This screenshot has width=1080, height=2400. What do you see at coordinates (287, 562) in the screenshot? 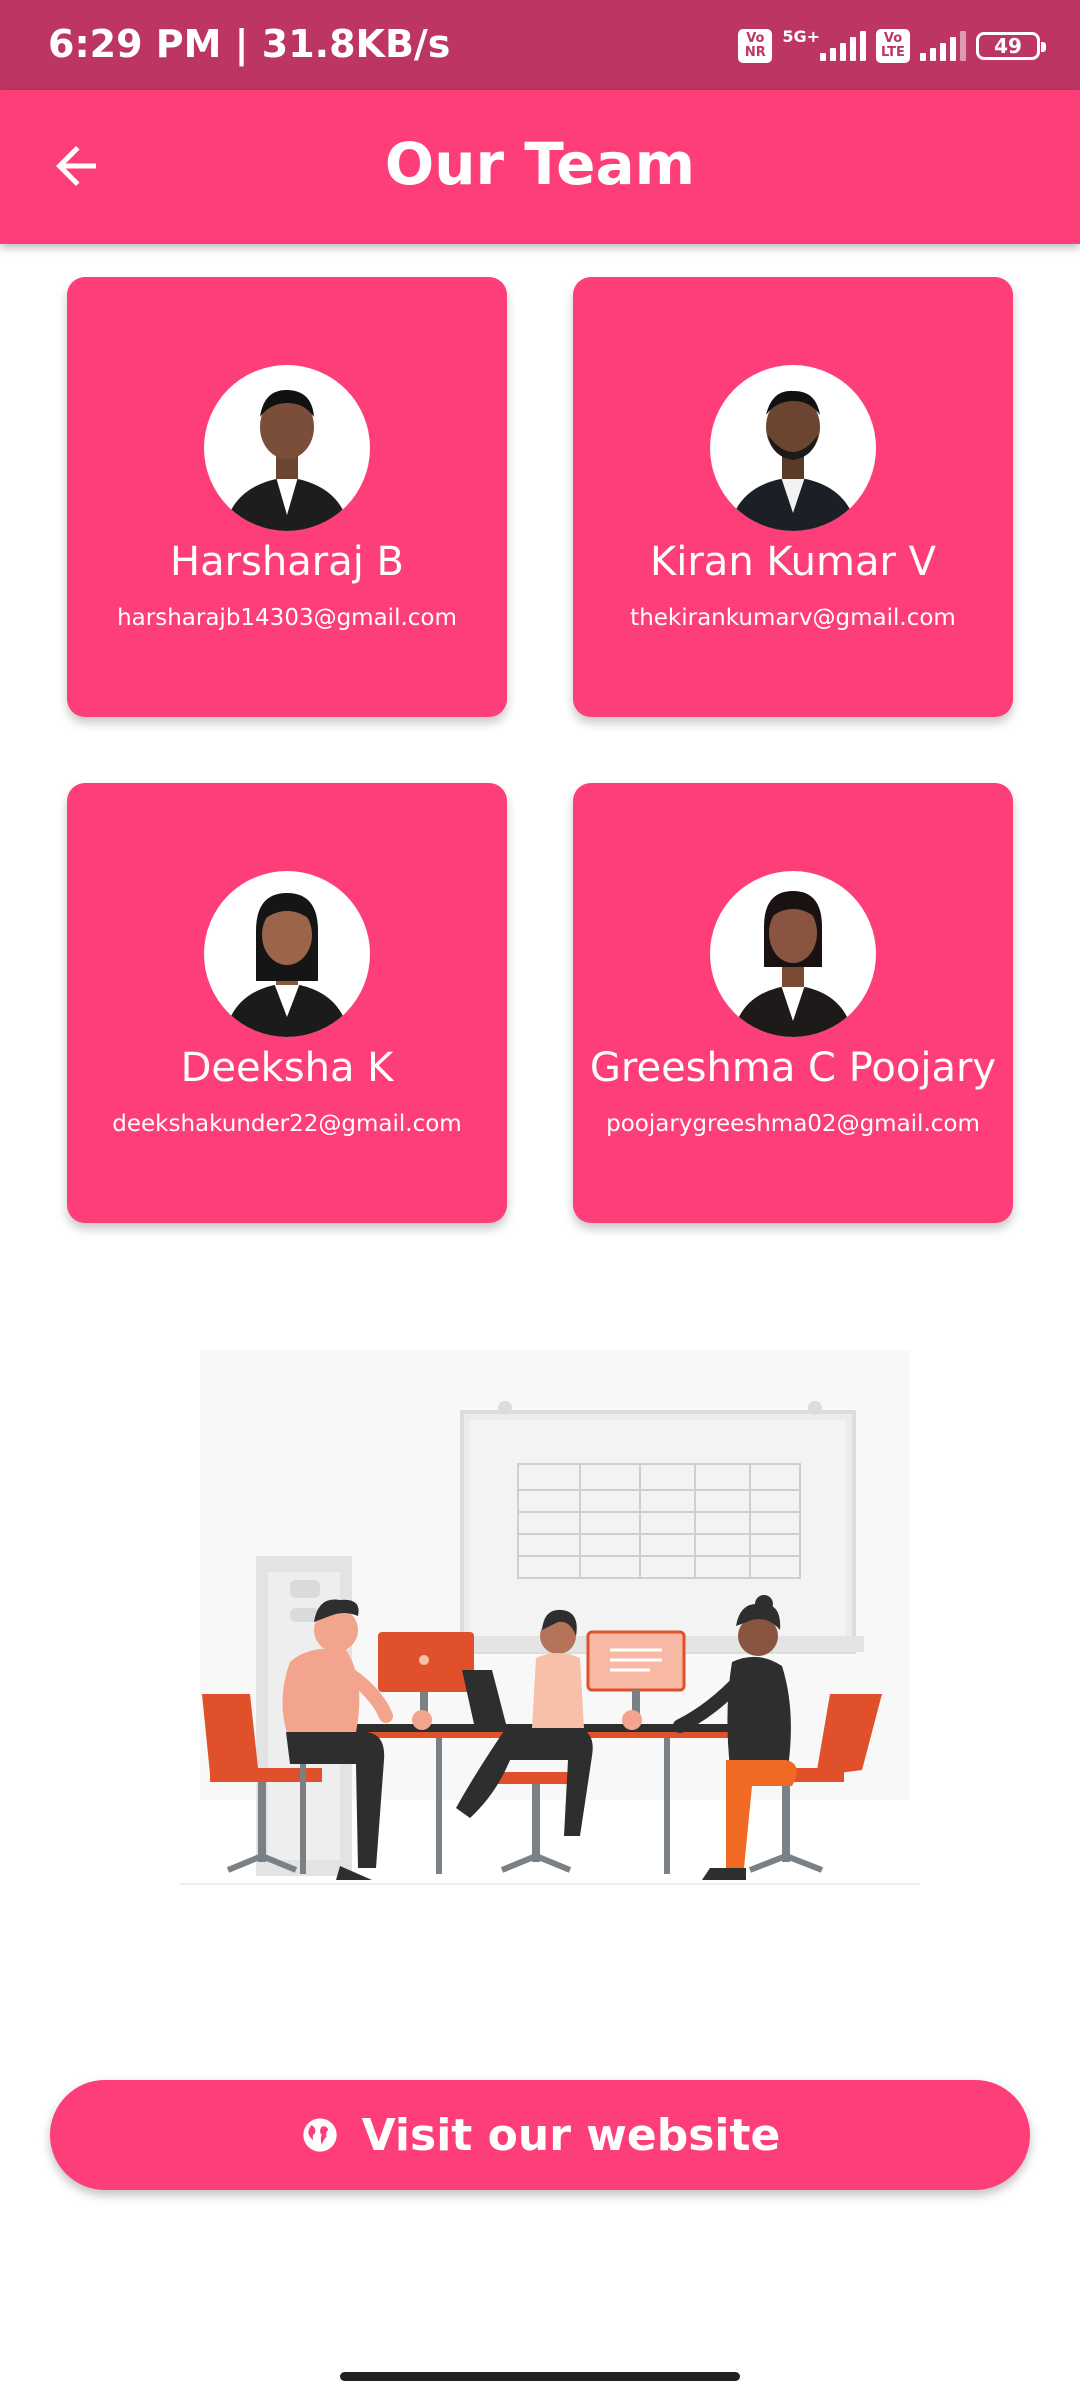
I see `member-name: Harsharaj B` at bounding box center [287, 562].